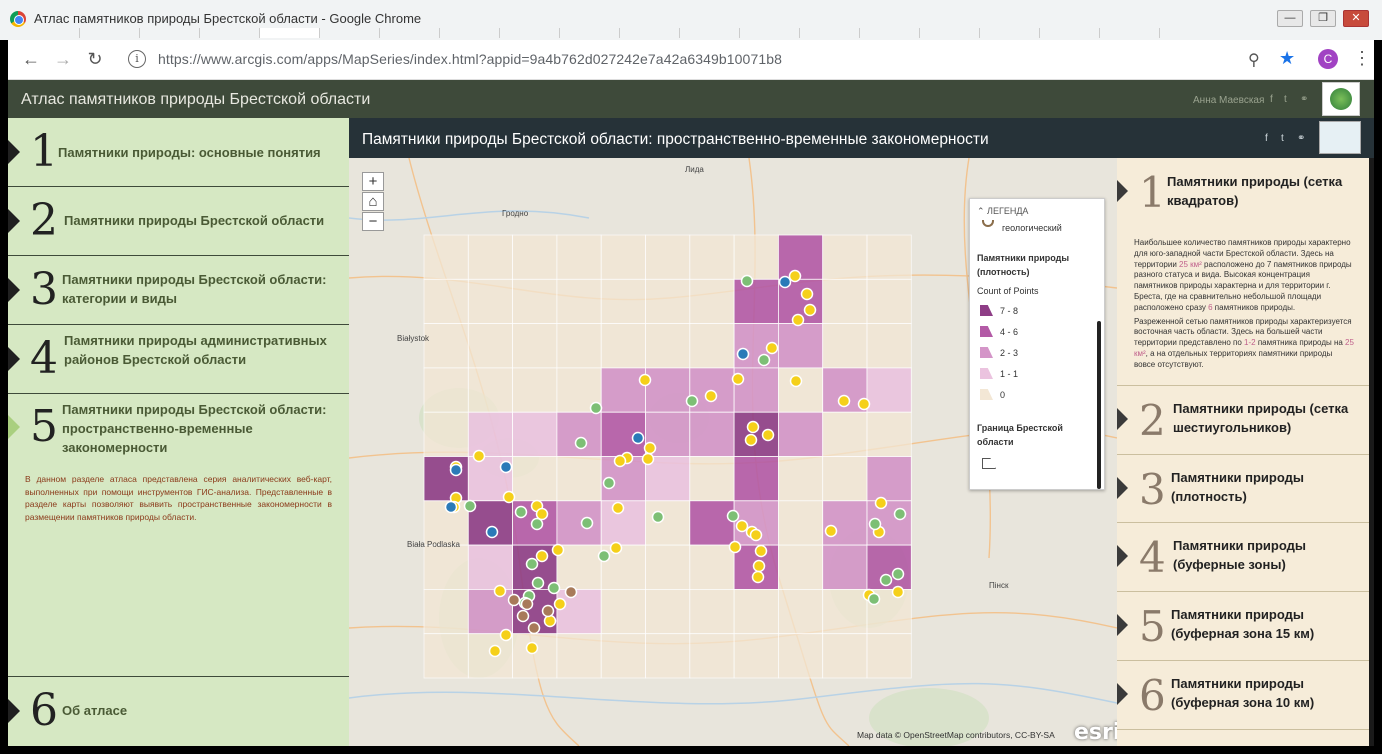 The height and width of the screenshot is (754, 1382). Describe the element at coordinates (1152, 489) in the screenshot. I see `item-number: 3` at that location.